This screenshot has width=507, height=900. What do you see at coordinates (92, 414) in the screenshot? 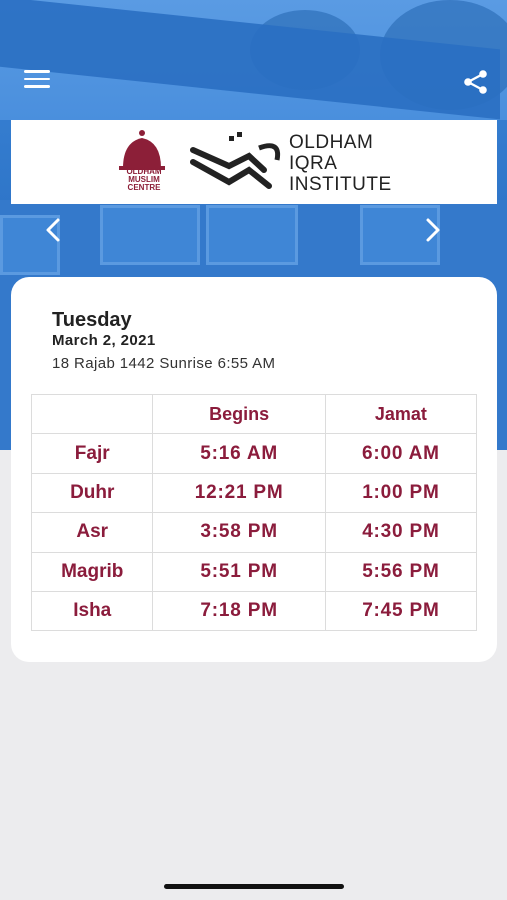
I see `column-header-empty` at bounding box center [92, 414].